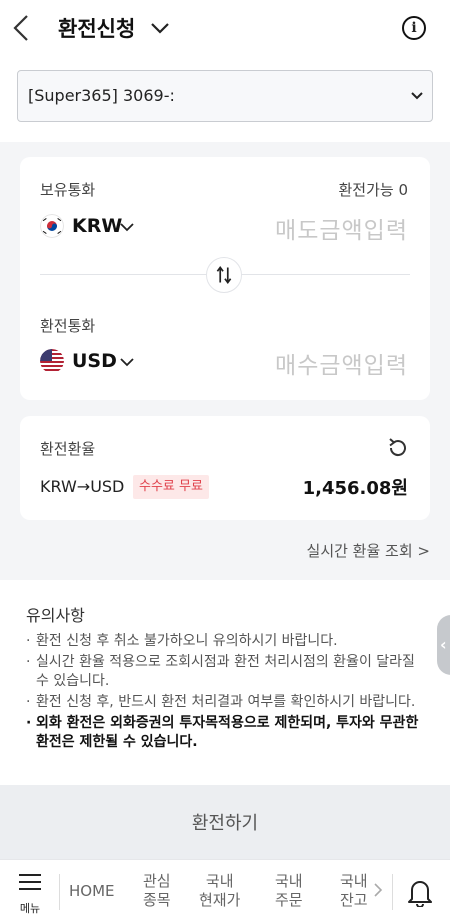 The height and width of the screenshot is (923, 450). I want to click on fee-free-badge: 수수료 무료, so click(171, 487).